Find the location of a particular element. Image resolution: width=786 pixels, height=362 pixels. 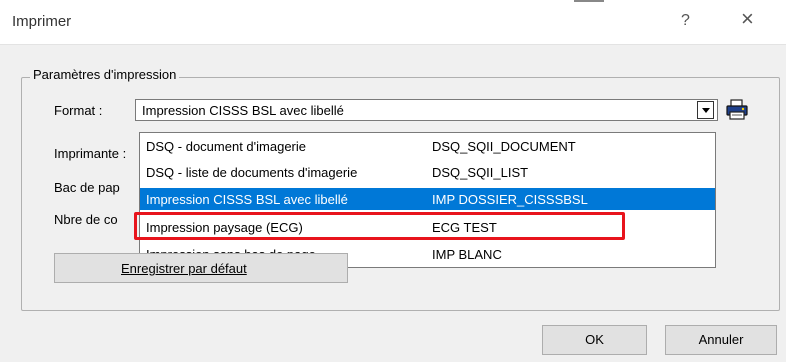

title-bar: Imprimer ? × is located at coordinates (393, 22).